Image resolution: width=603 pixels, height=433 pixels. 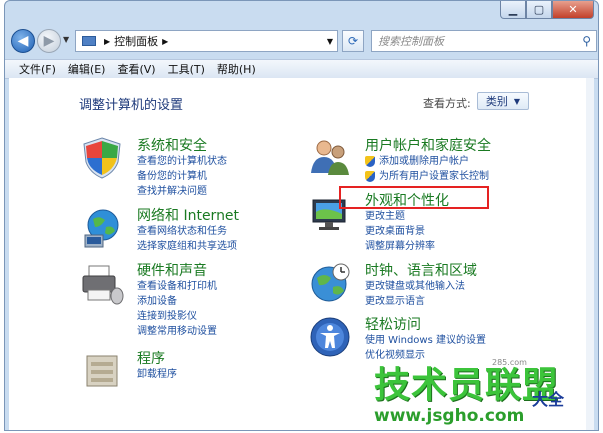 I want to click on maximize-button: ▢, so click(x=539, y=10).